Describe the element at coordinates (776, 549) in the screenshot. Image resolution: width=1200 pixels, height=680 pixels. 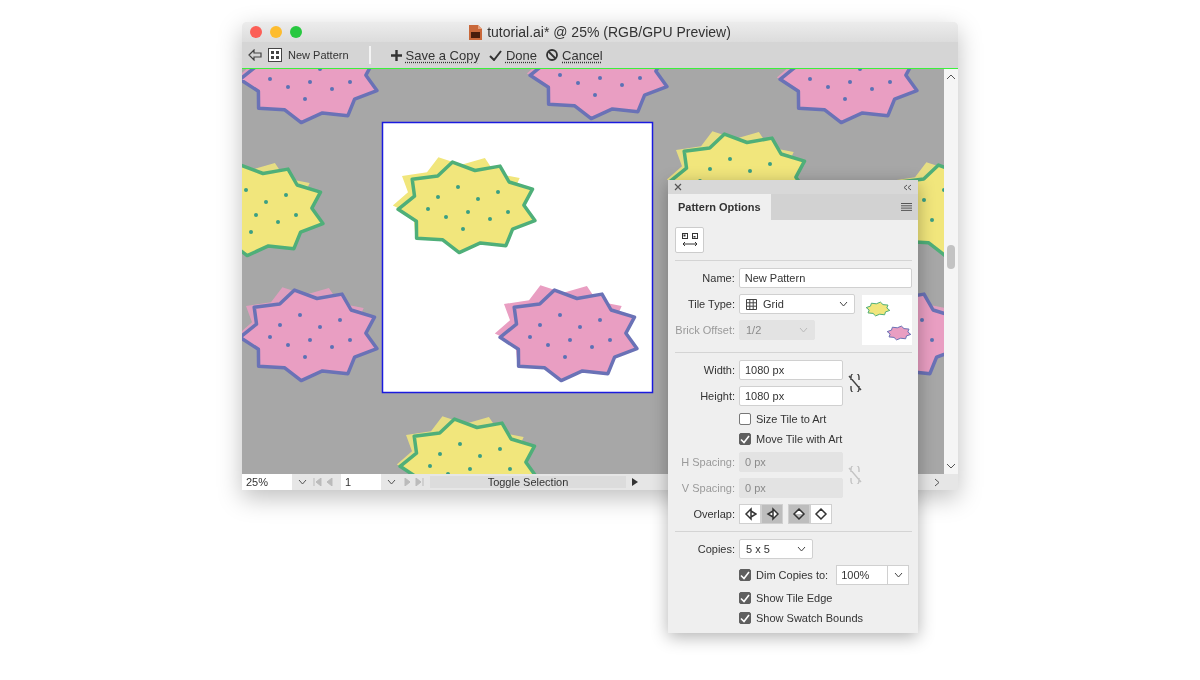
I see `copies-dropdown: 5 x 5` at that location.